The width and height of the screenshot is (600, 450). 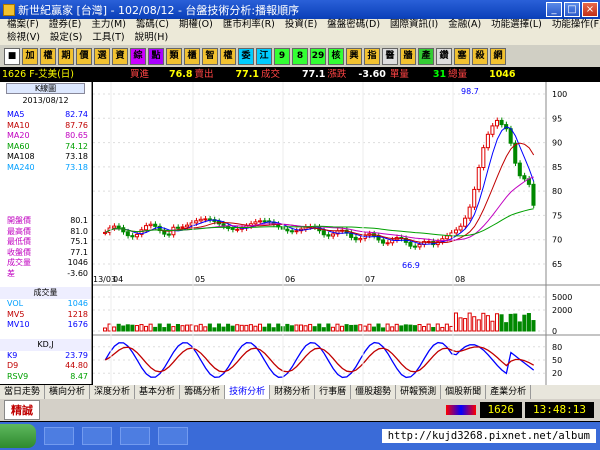 What do you see at coordinates (18, 436) in the screenshot?
I see `start-button` at bounding box center [18, 436].